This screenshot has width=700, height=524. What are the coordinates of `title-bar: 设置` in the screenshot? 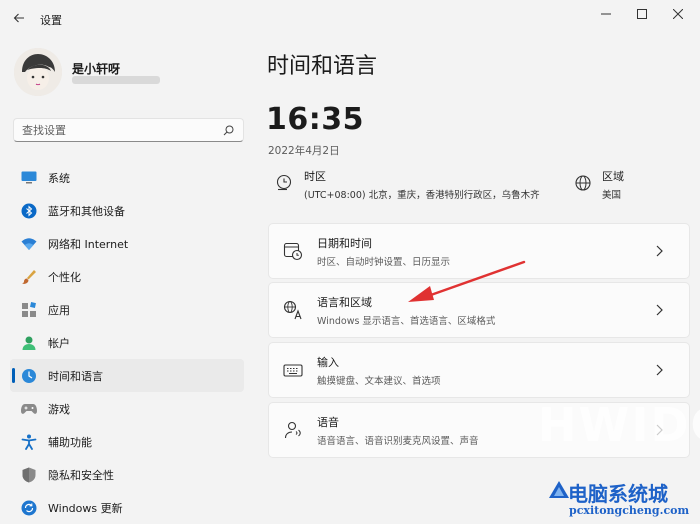 It's located at (350, 18).